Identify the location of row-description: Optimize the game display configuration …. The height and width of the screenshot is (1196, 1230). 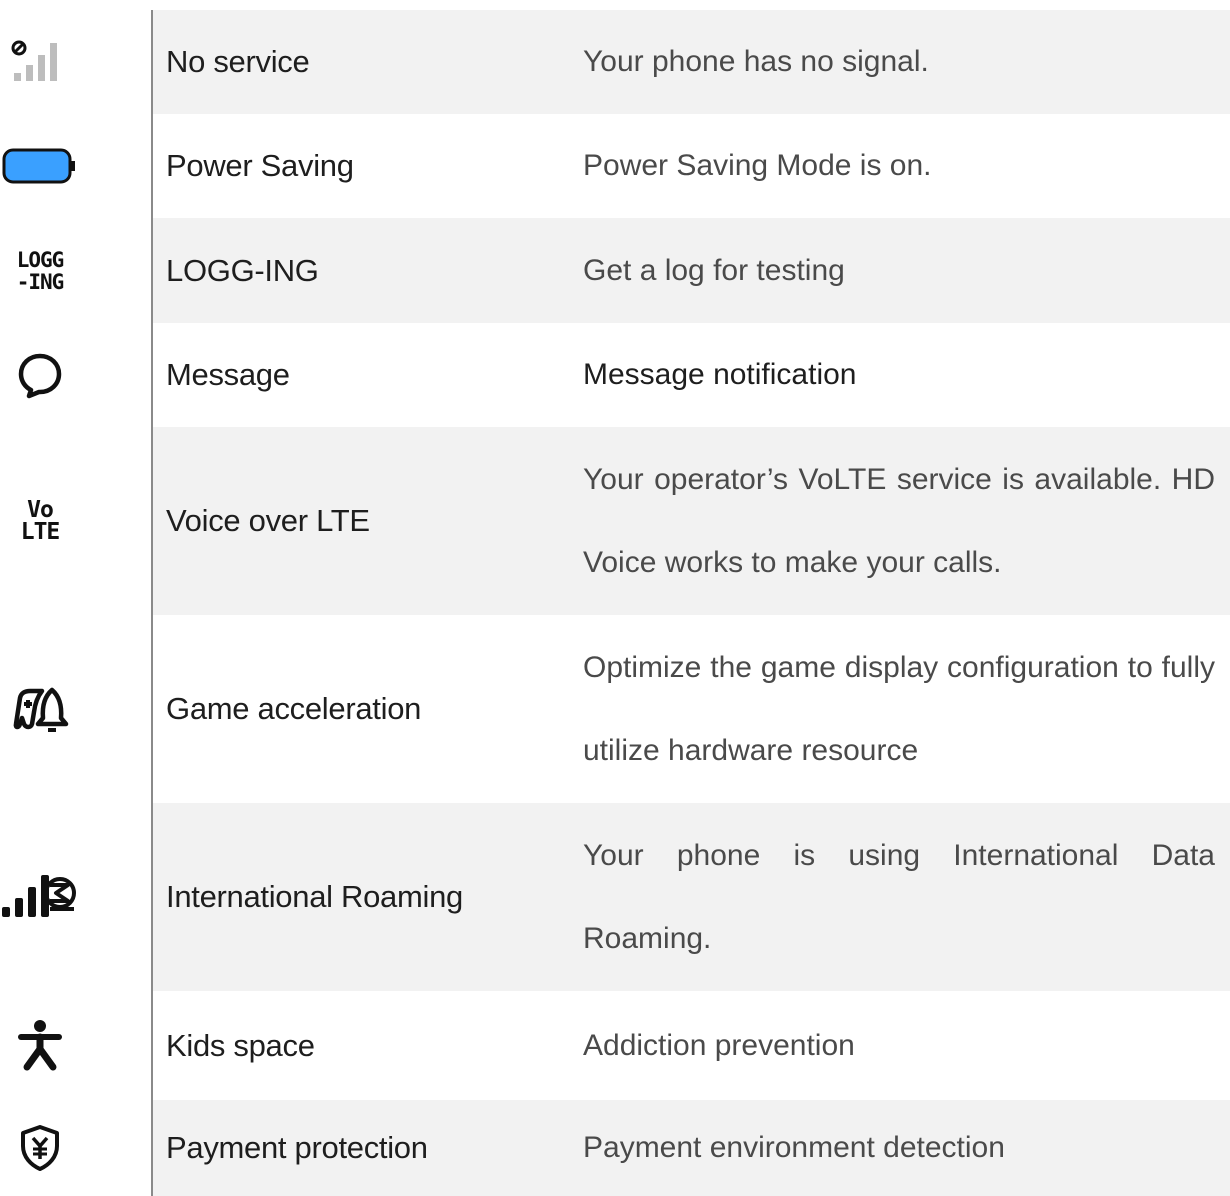
(899, 709).